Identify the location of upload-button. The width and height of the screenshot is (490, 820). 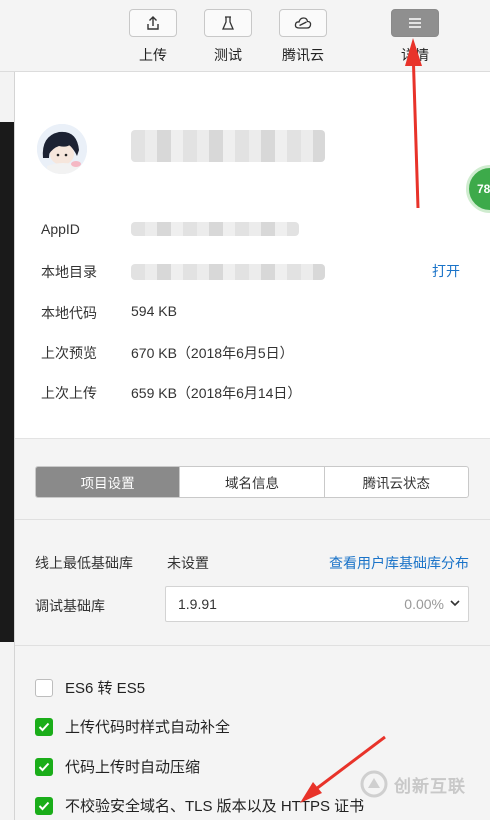
(153, 23).